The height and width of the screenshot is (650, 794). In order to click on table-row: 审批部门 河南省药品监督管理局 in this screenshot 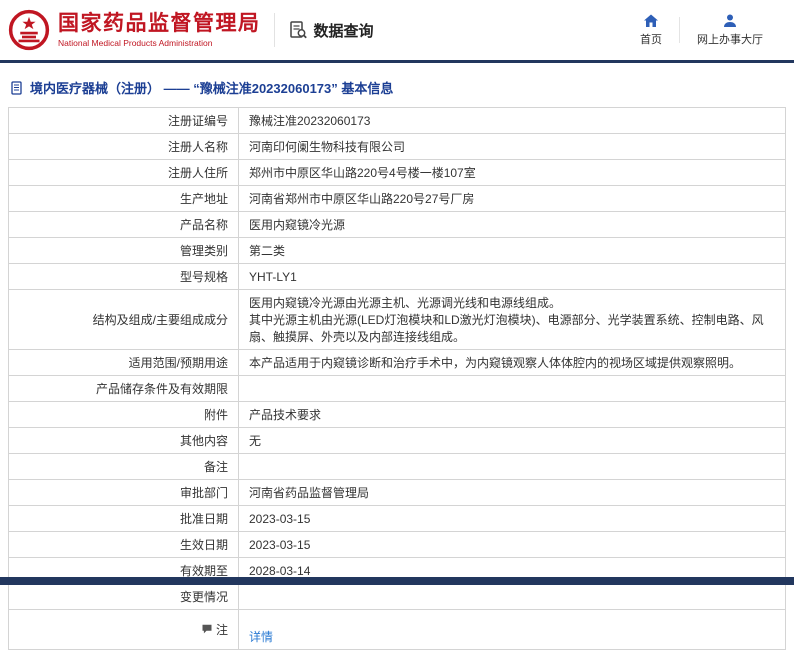, I will do `click(397, 492)`.